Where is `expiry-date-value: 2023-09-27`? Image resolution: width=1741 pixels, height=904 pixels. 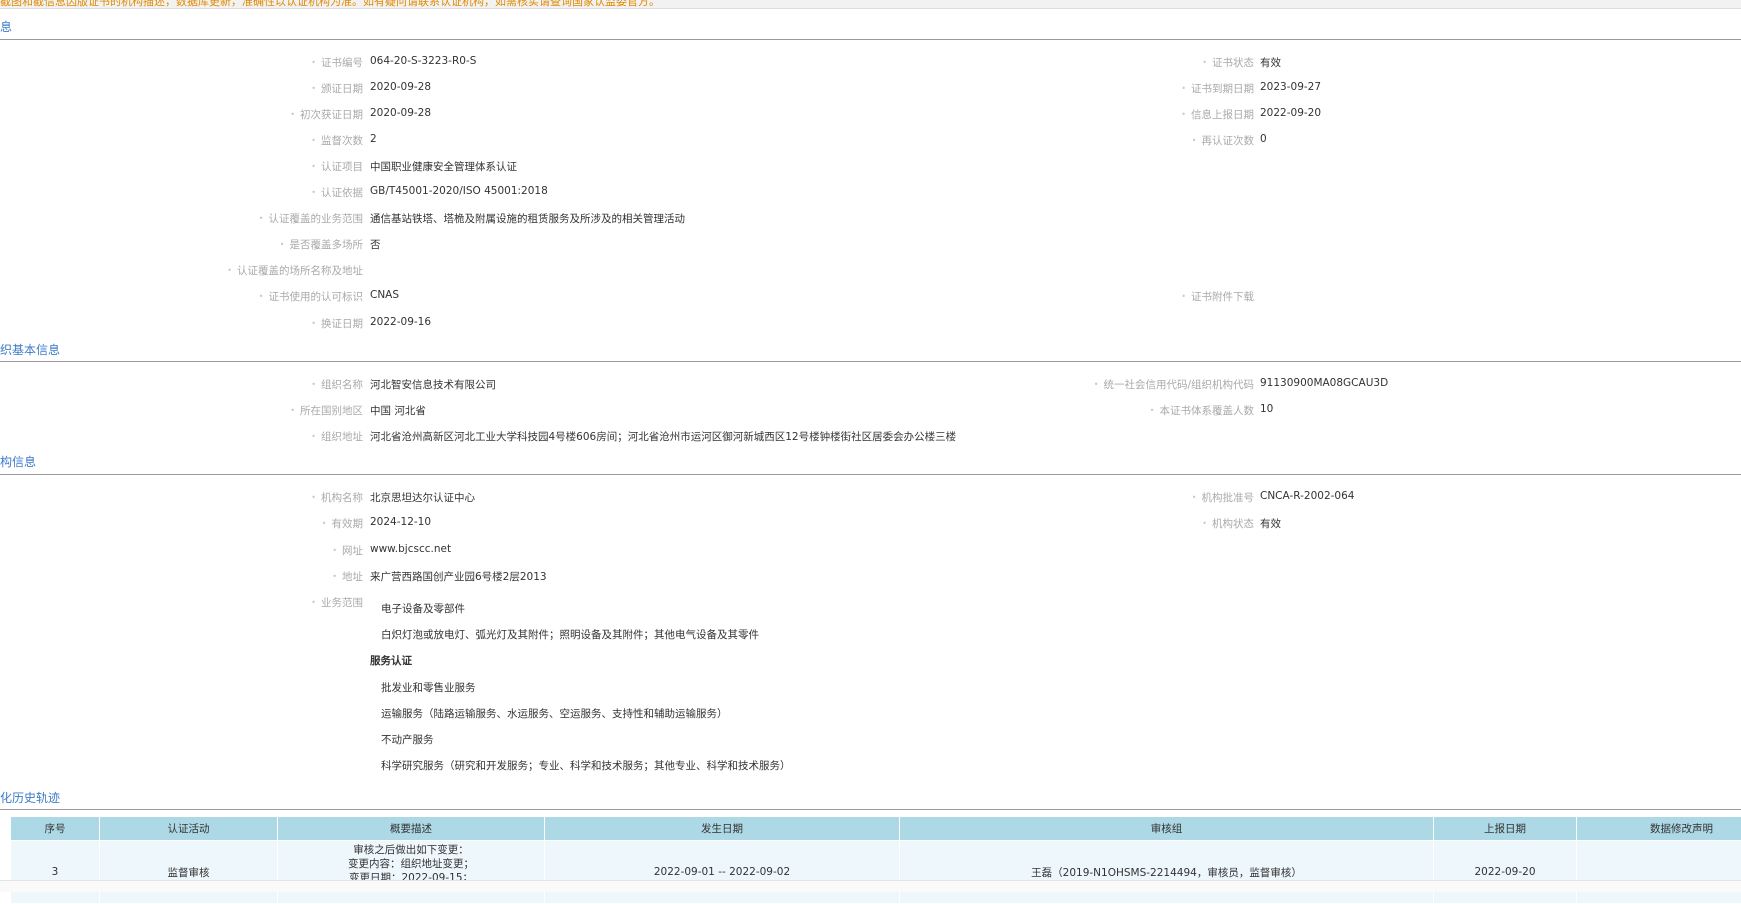
expiry-date-value: 2023-09-27 is located at coordinates (1290, 87).